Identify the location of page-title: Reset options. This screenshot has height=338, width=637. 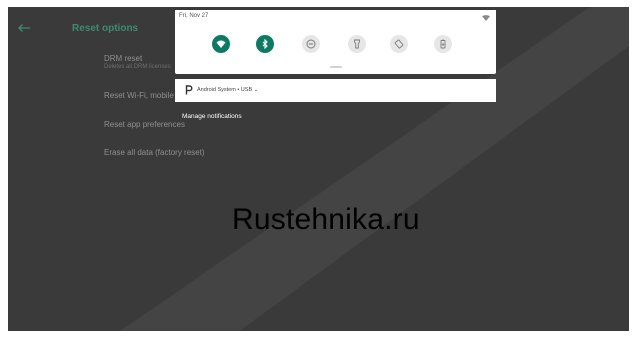
(105, 28).